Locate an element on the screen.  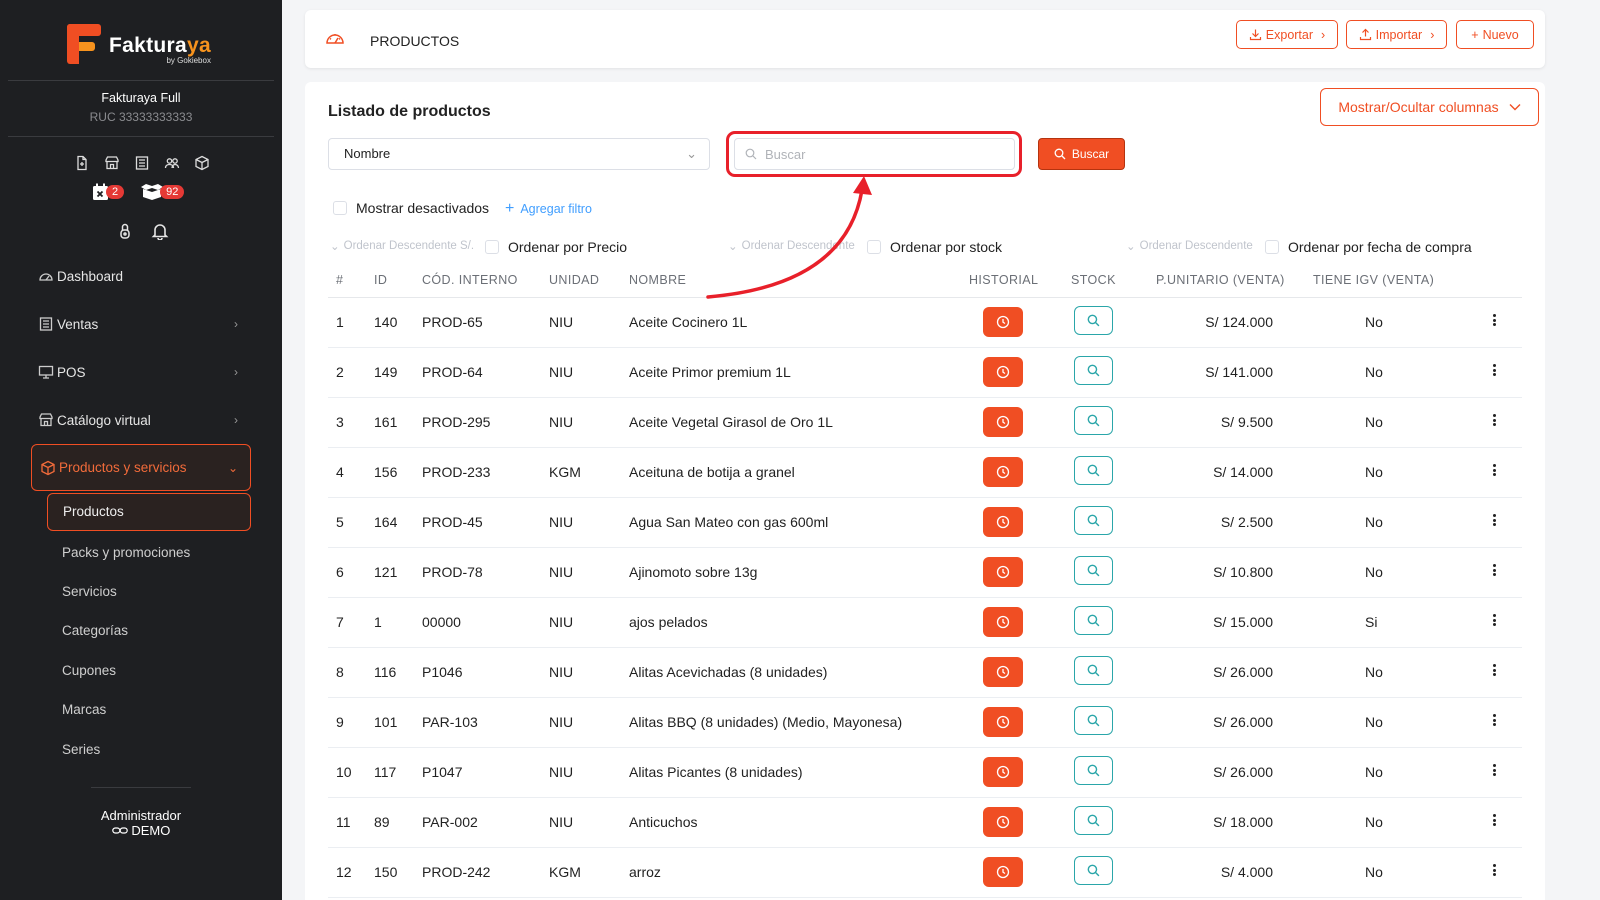
list-icon is located at coordinates (142, 163).